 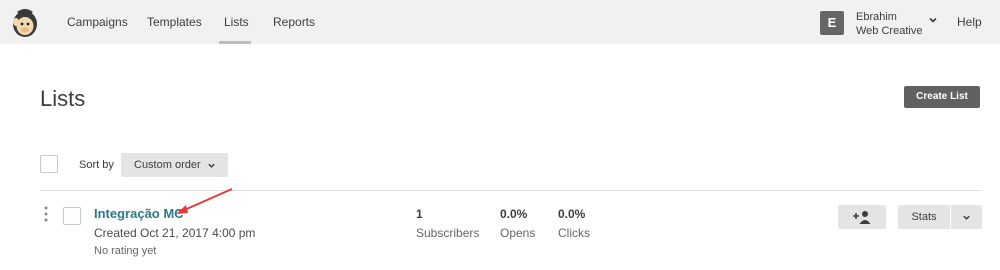 What do you see at coordinates (63, 98) in the screenshot?
I see `page-title: Lists` at bounding box center [63, 98].